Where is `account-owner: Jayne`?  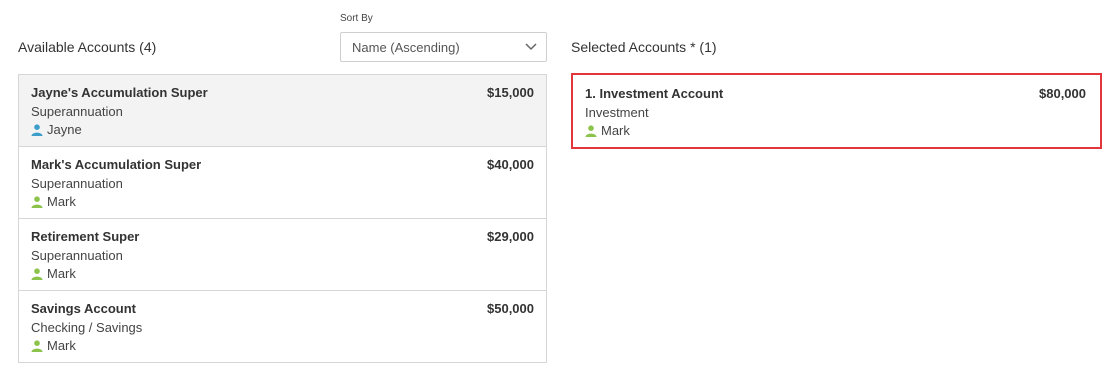
account-owner: Jayne is located at coordinates (56, 129).